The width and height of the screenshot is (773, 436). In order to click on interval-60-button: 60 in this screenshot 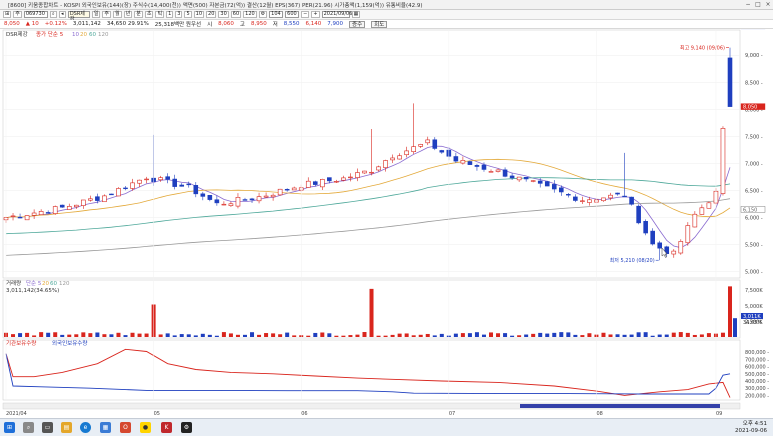, I will do `click(236, 14)`.